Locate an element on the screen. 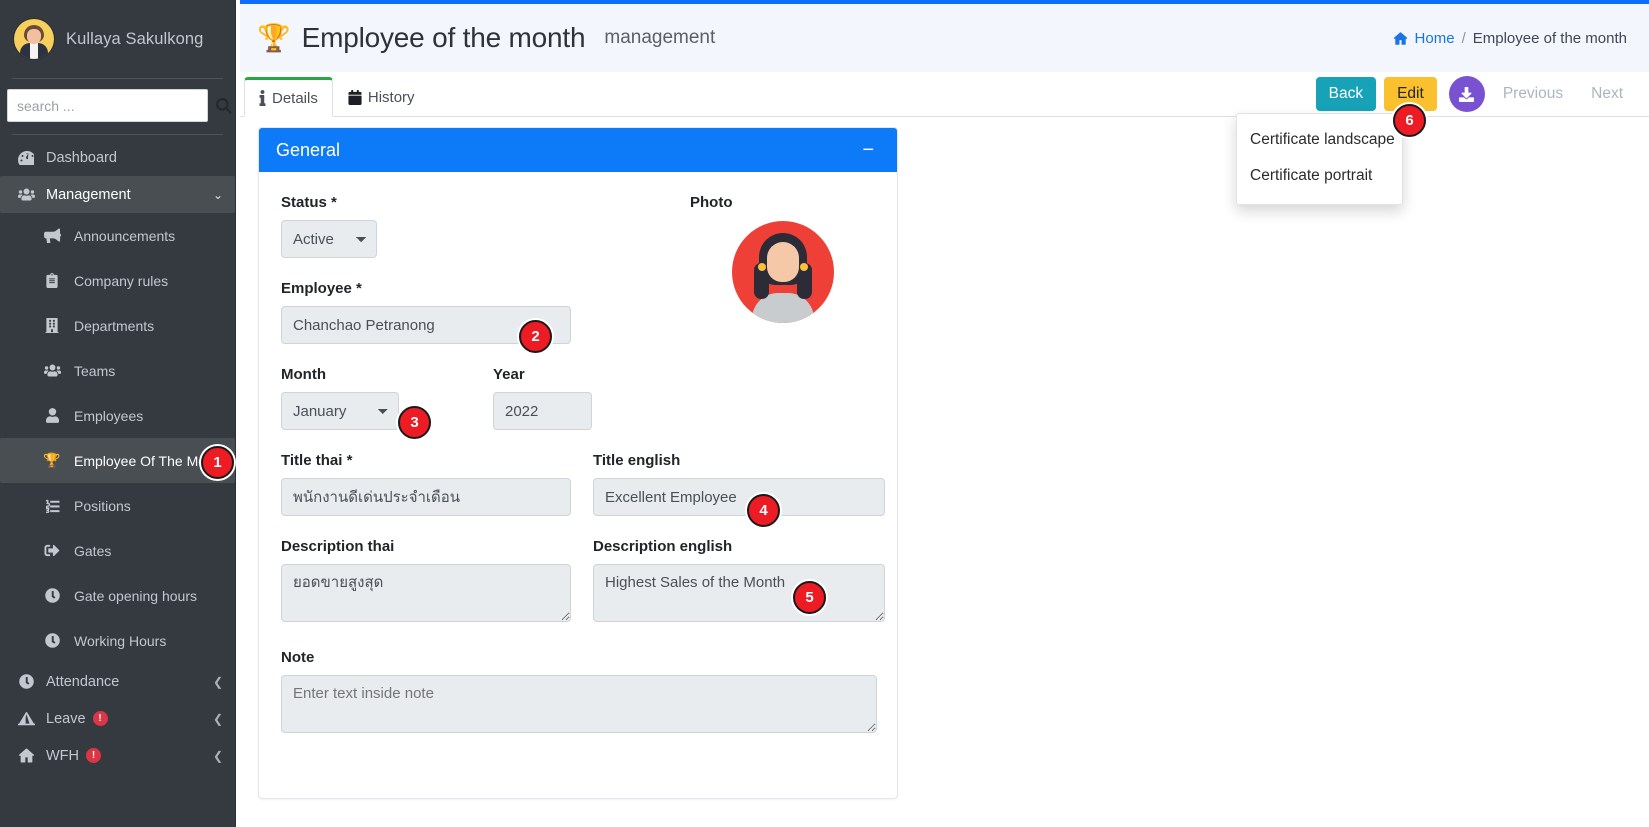 This screenshot has height=827, width=1649. sidebar-search is located at coordinates (117, 106).